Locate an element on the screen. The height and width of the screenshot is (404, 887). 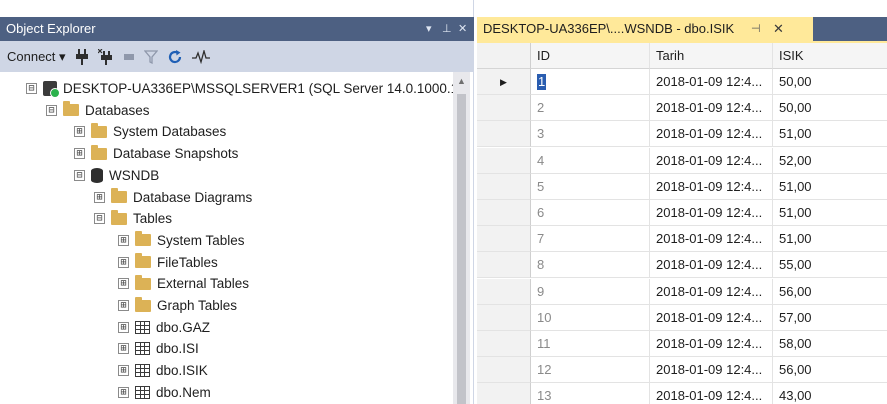
document-tab-isik: DESKTOP-UA336EP\....WSNDB - dbo.ISIK ⊣ ✕ is located at coordinates (645, 29).